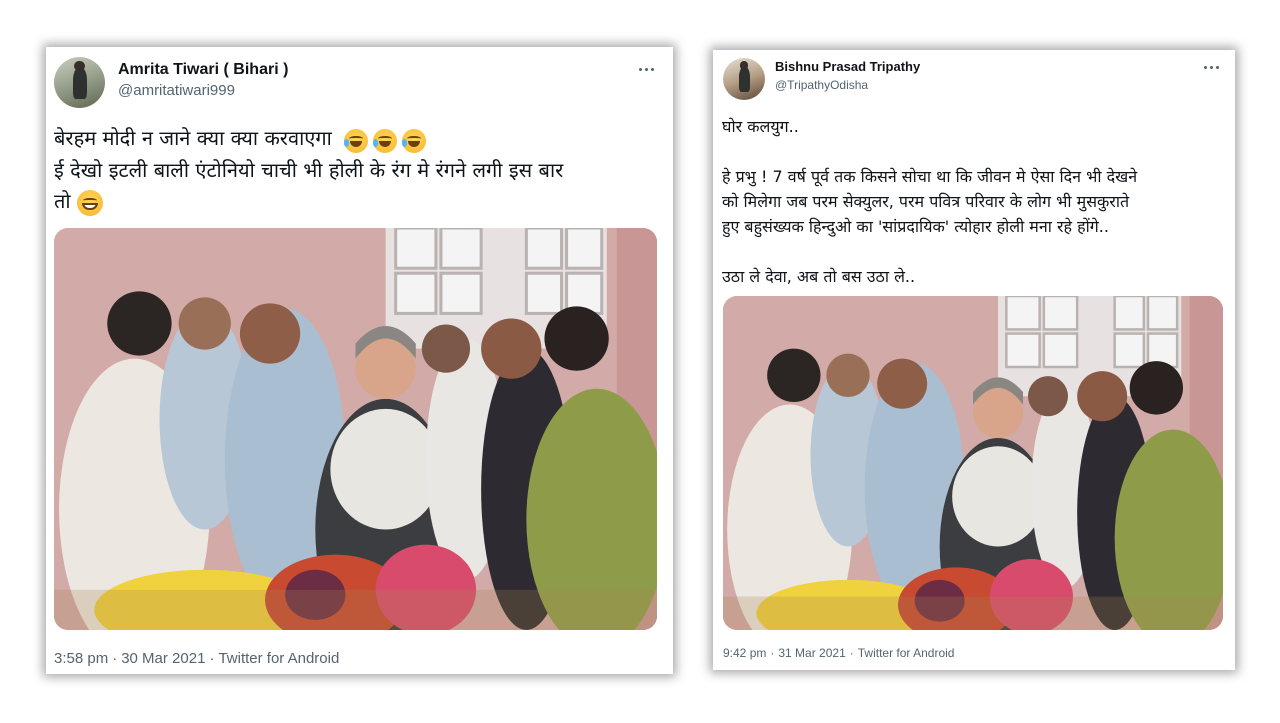 The width and height of the screenshot is (1280, 723). Describe the element at coordinates (847, 66) in the screenshot. I see `author-name: Bishnu Prasad Tripathy` at that location.